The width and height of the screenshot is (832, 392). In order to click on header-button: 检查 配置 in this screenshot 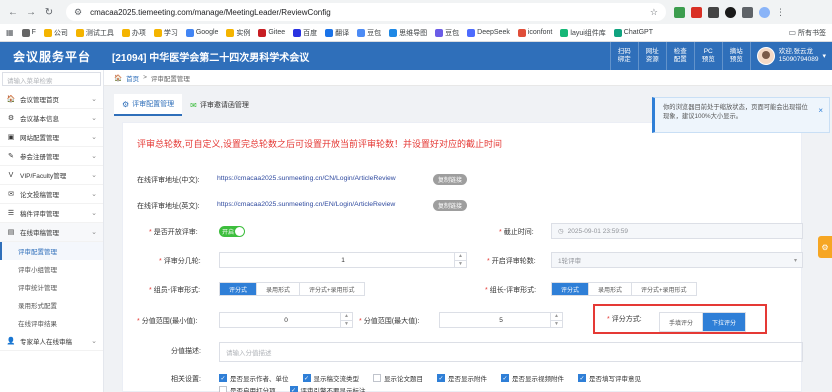, I will do `click(679, 56)`.